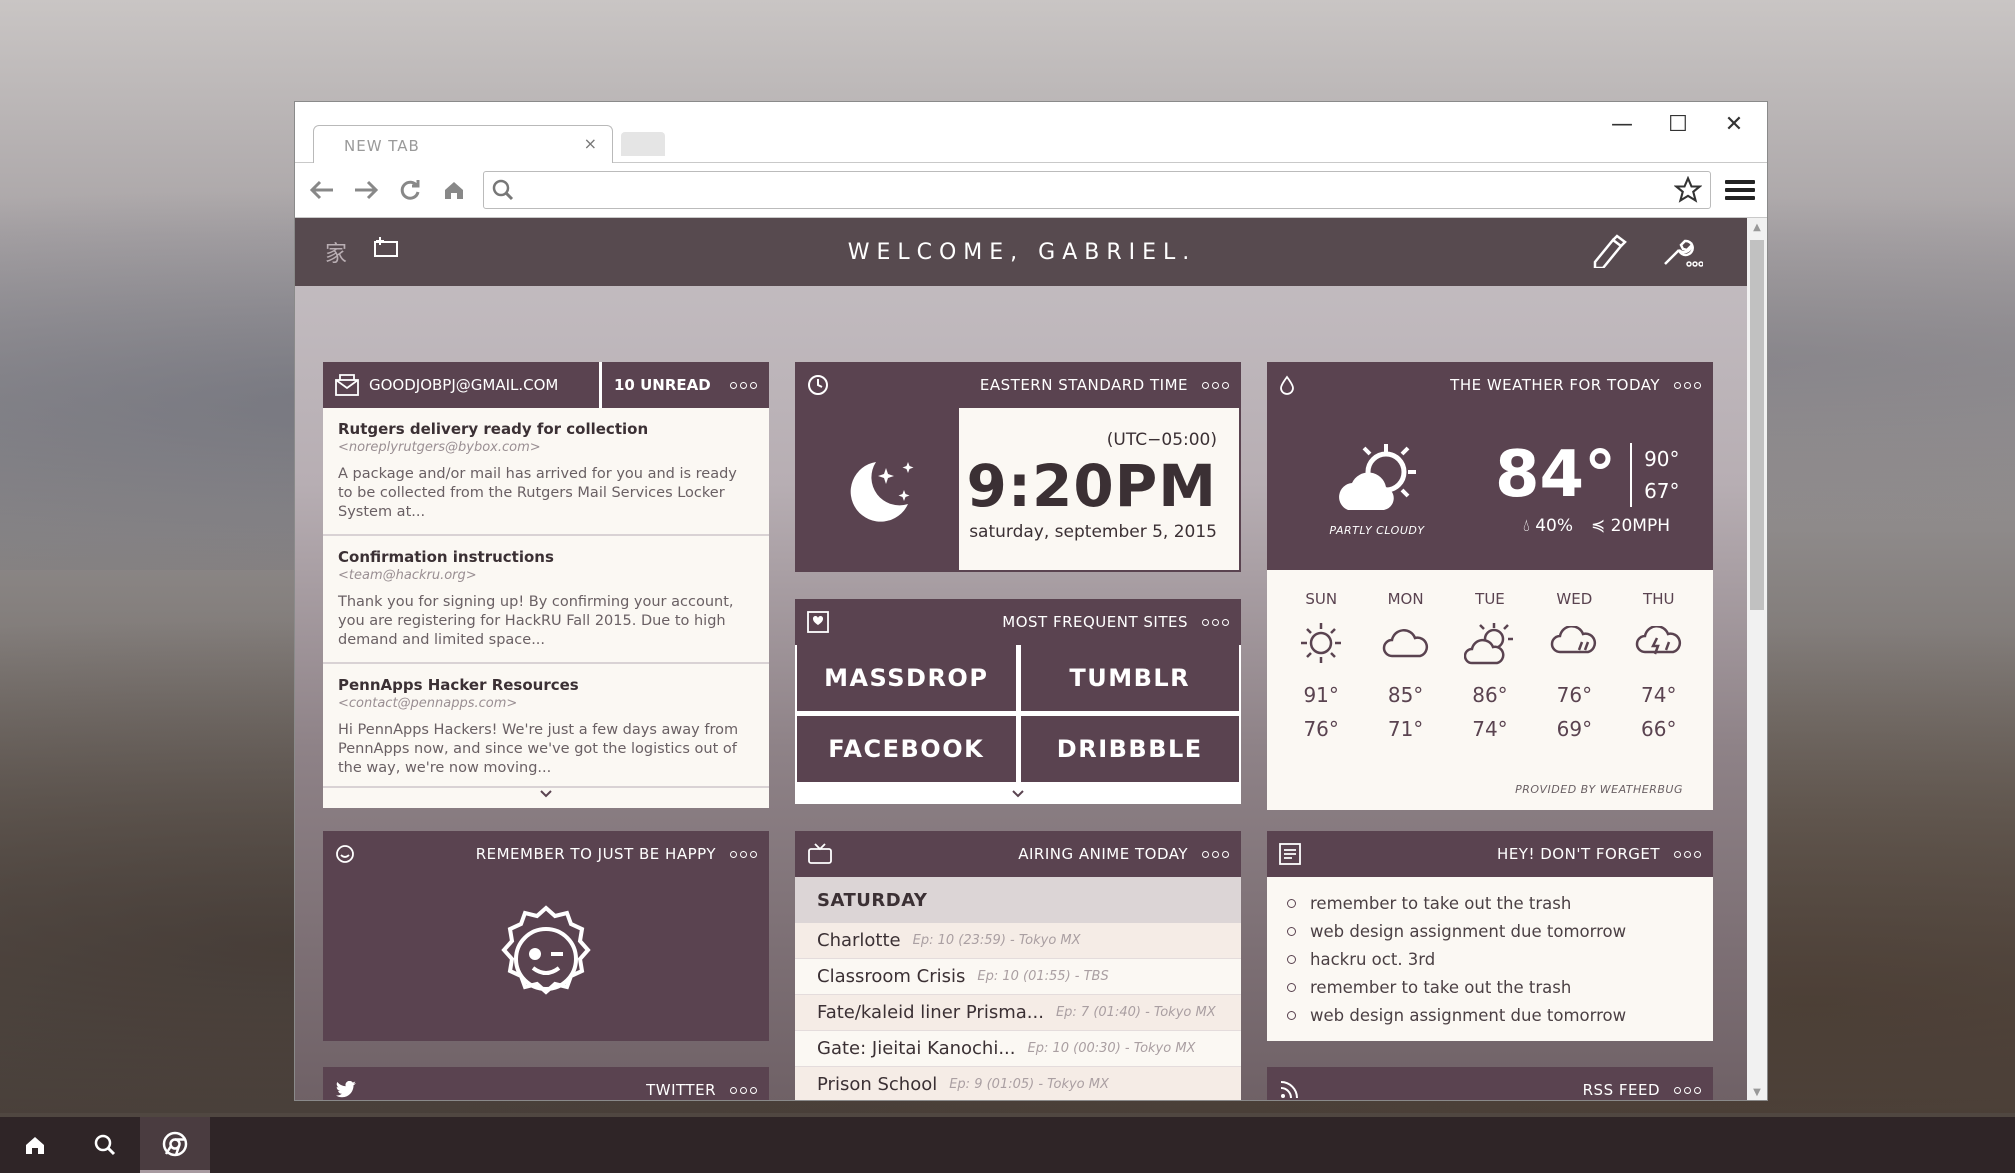  What do you see at coordinates (1734, 124) in the screenshot?
I see `close-window-button: ✕` at bounding box center [1734, 124].